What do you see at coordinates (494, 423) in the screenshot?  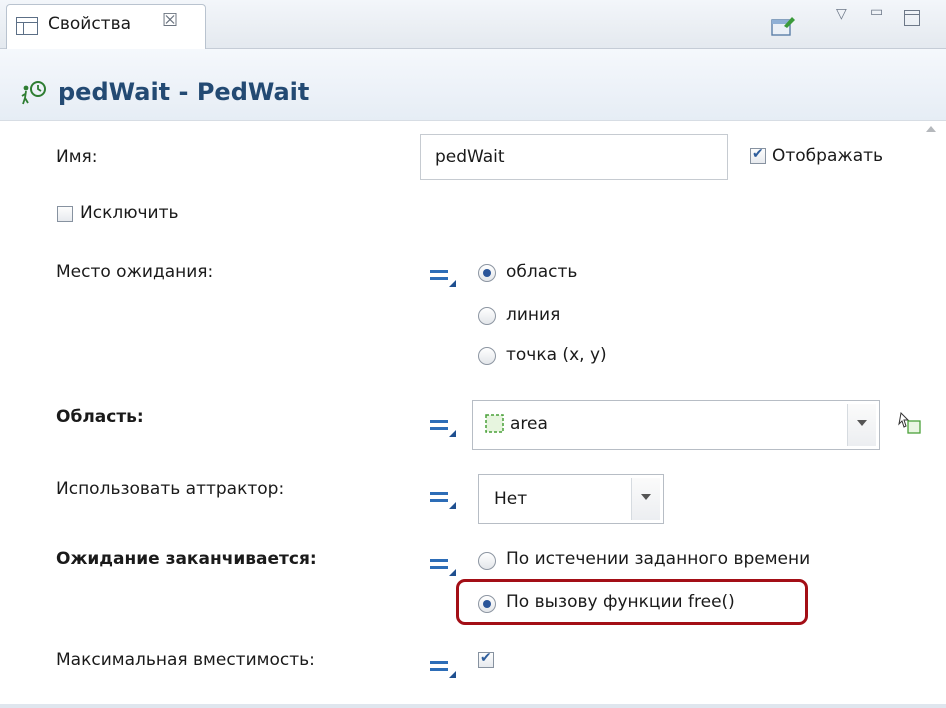 I see `area-shape-icon` at bounding box center [494, 423].